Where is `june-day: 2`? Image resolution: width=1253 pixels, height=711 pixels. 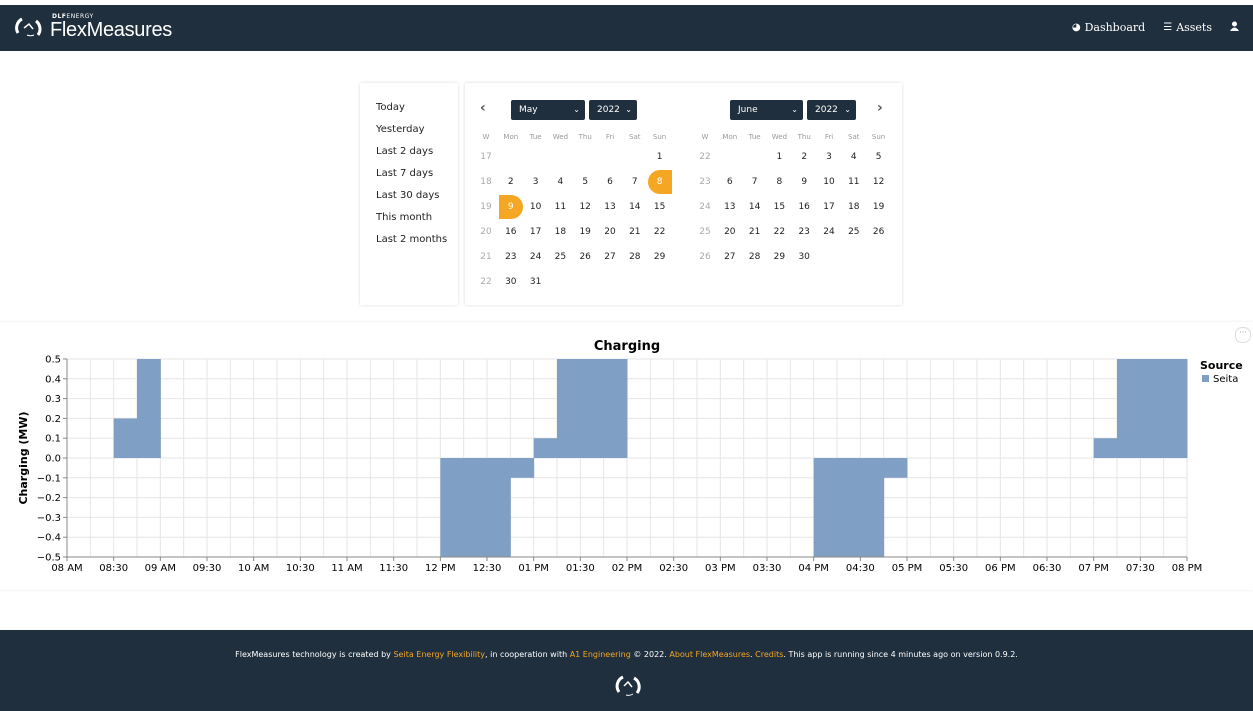 june-day: 2 is located at coordinates (804, 157).